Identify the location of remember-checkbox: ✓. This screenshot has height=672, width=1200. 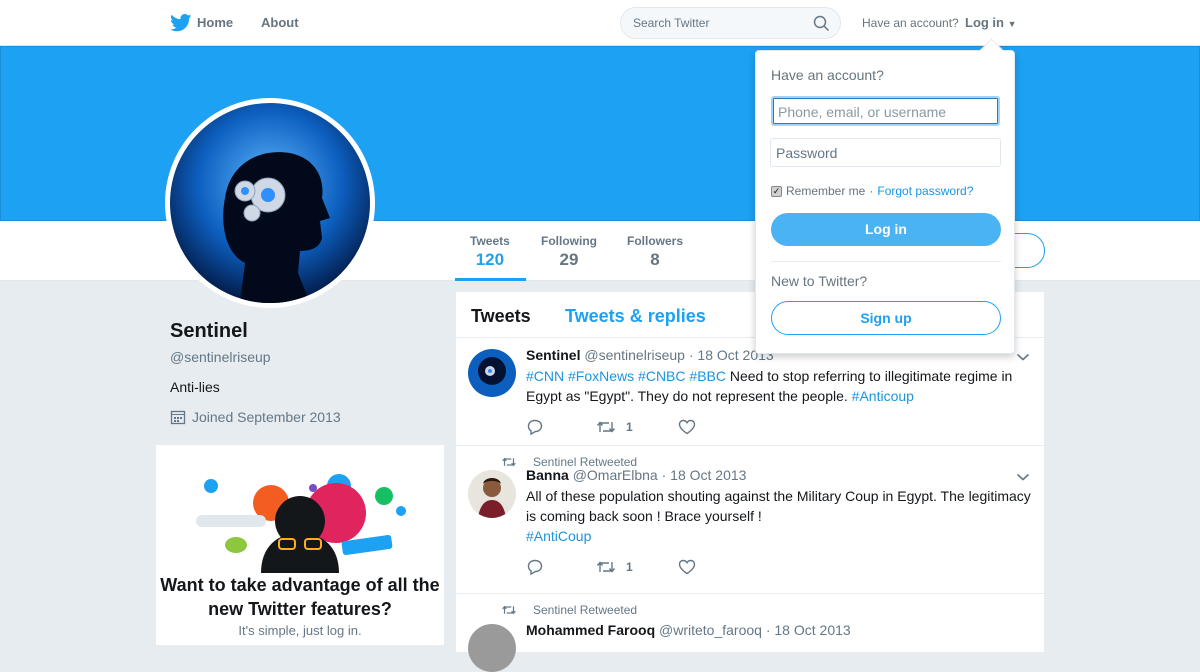
(776, 191).